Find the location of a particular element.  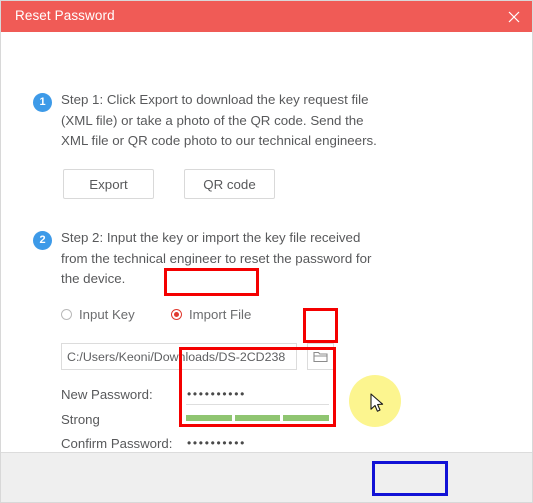

radio-unselected-icon is located at coordinates (66, 314).